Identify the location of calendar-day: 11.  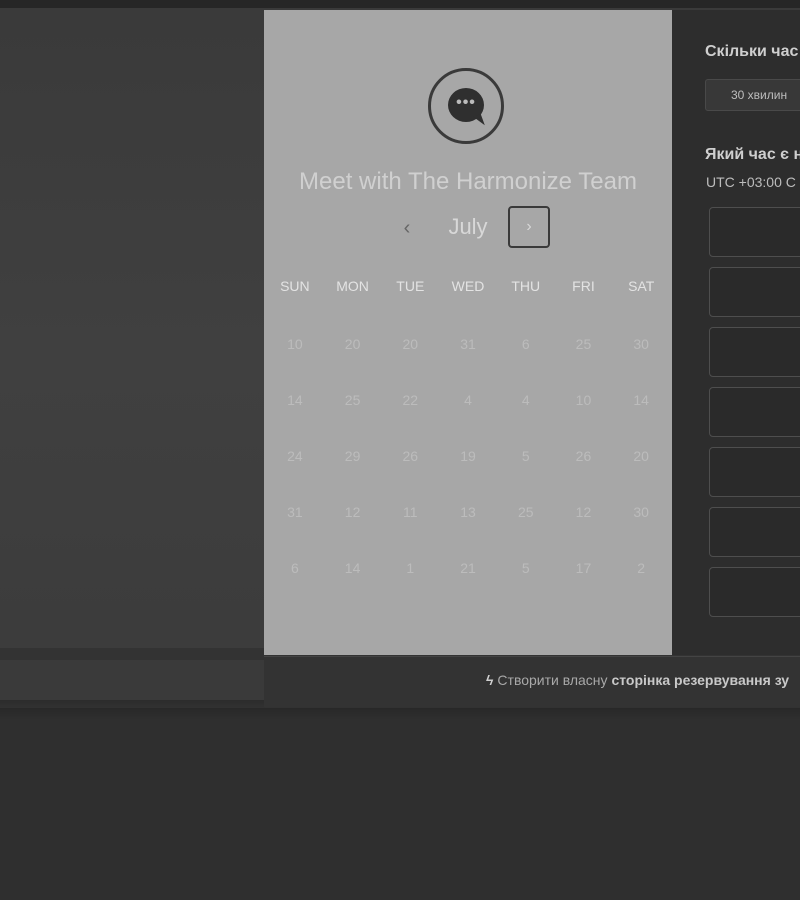
(410, 512).